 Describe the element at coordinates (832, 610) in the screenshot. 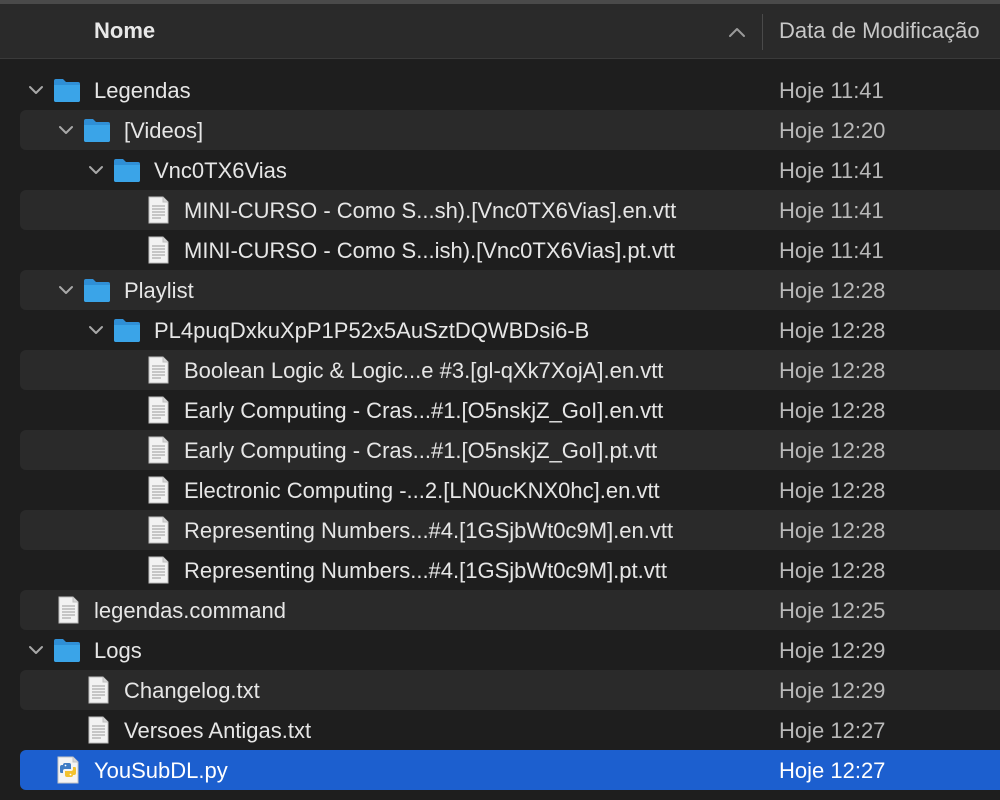

I see `item-date: Hoje 12:25` at that location.